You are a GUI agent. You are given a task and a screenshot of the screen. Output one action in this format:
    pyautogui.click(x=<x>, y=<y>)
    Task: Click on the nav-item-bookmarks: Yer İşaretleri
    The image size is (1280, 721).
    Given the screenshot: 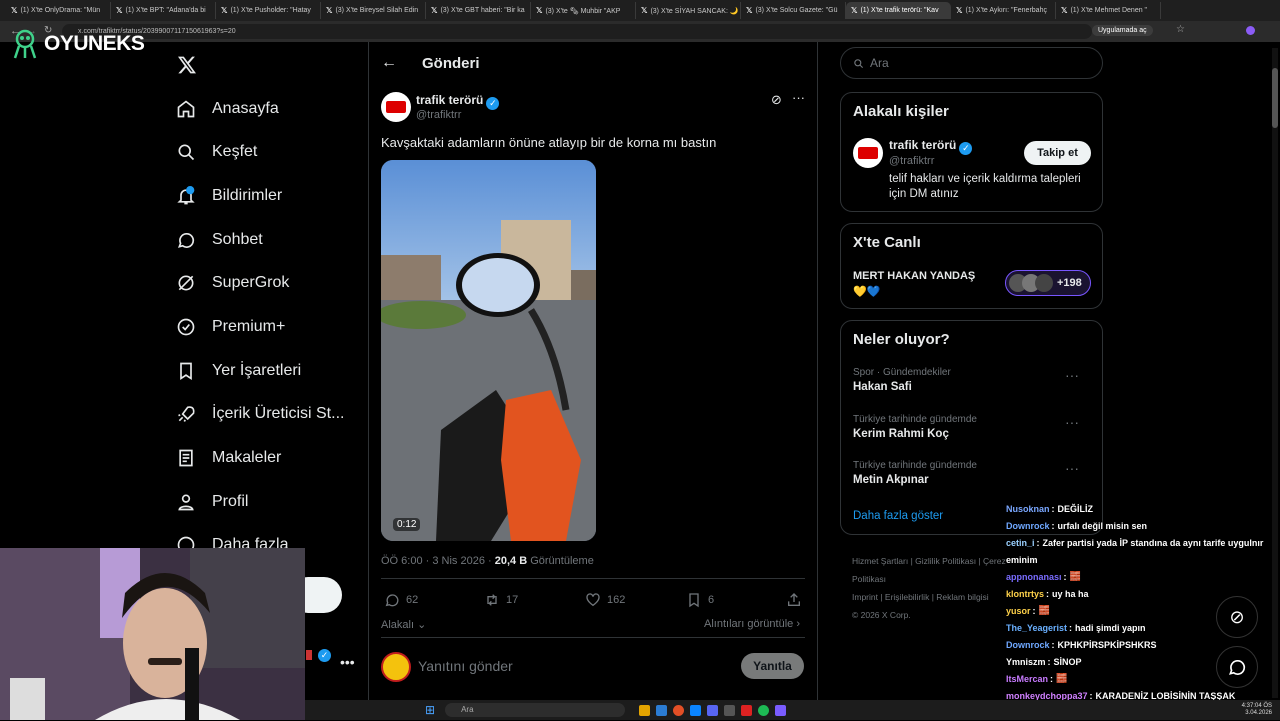 What is the action you would take?
    pyautogui.click(x=238, y=371)
    